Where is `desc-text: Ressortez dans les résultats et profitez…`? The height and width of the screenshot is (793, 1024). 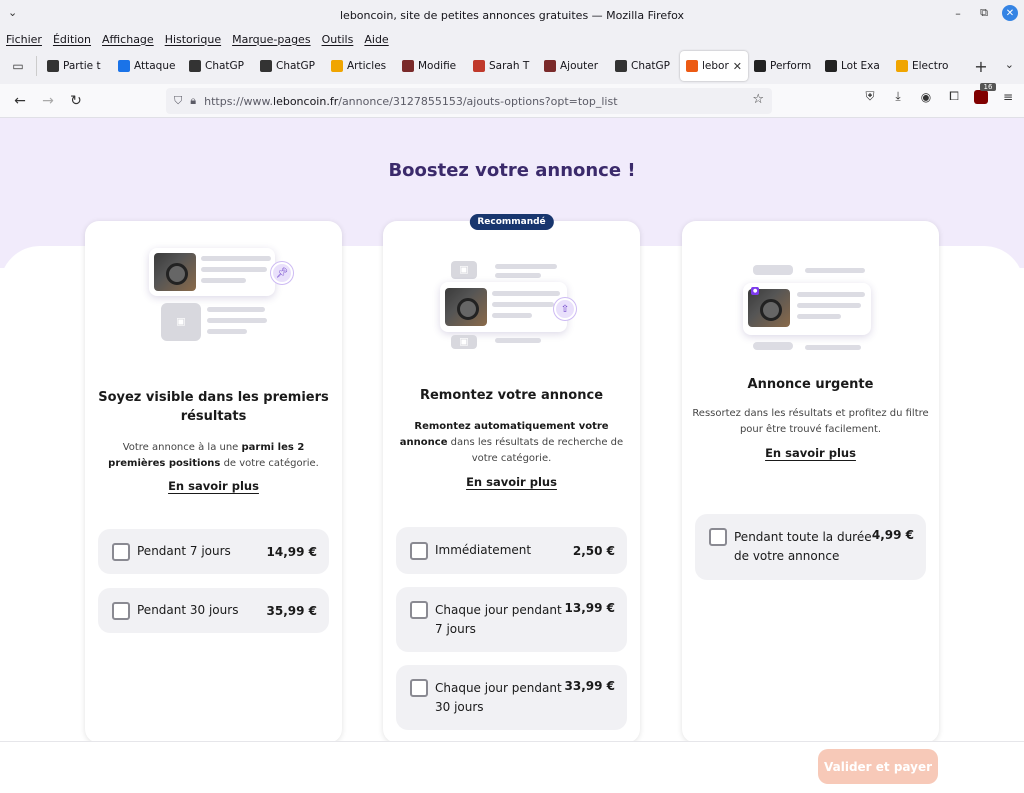 desc-text: Ressortez dans les résultats et profitez… is located at coordinates (810, 421).